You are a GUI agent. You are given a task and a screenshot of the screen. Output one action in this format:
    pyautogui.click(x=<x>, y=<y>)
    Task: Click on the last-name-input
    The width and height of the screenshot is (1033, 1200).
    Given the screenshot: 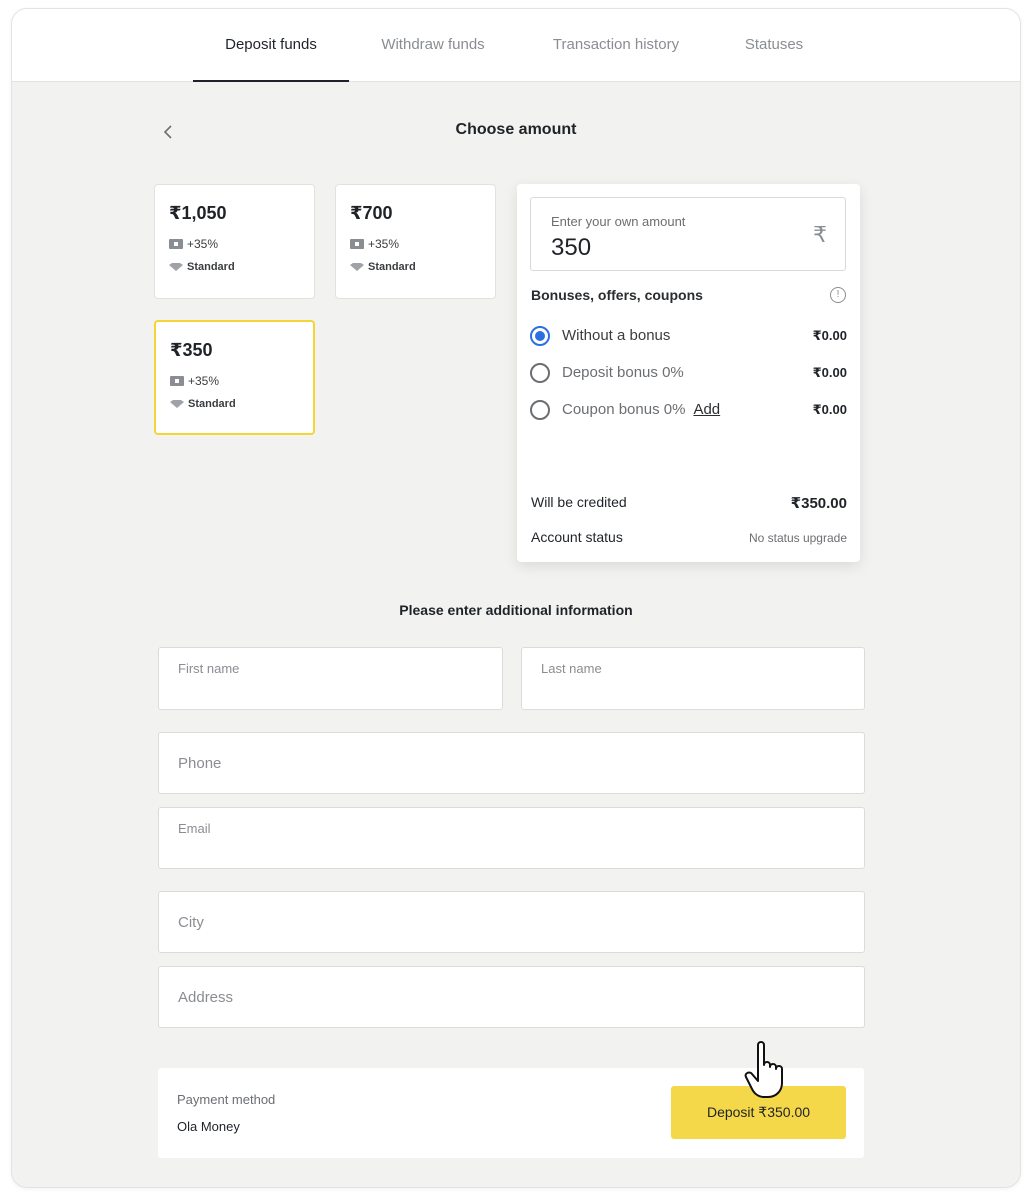 What is the action you would take?
    pyautogui.click(x=693, y=678)
    